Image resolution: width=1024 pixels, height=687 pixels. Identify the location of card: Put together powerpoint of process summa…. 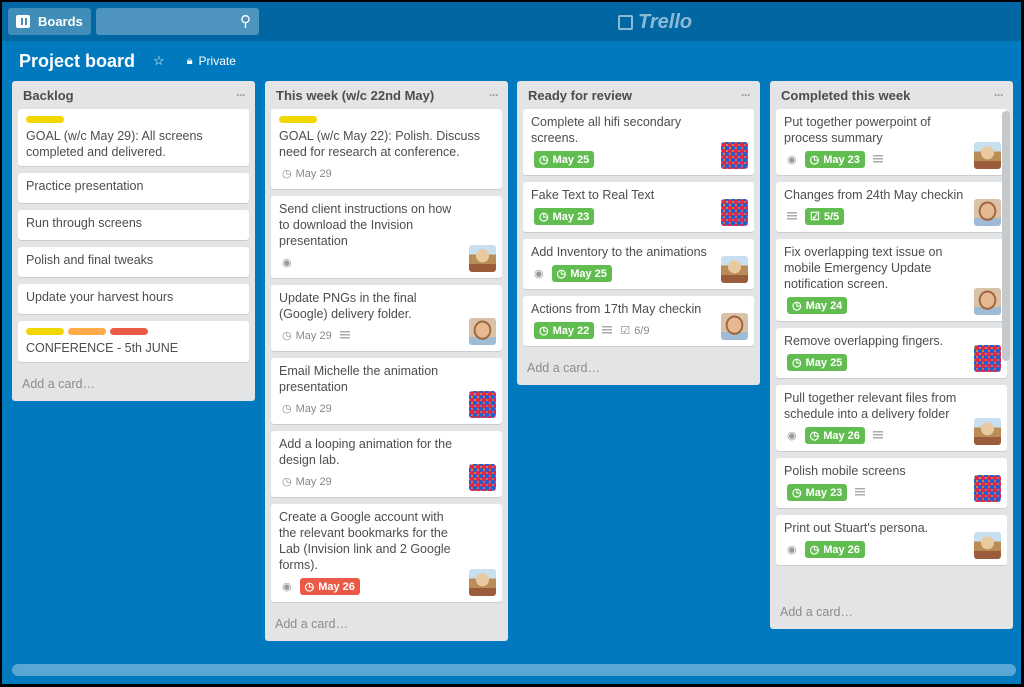
(891, 142).